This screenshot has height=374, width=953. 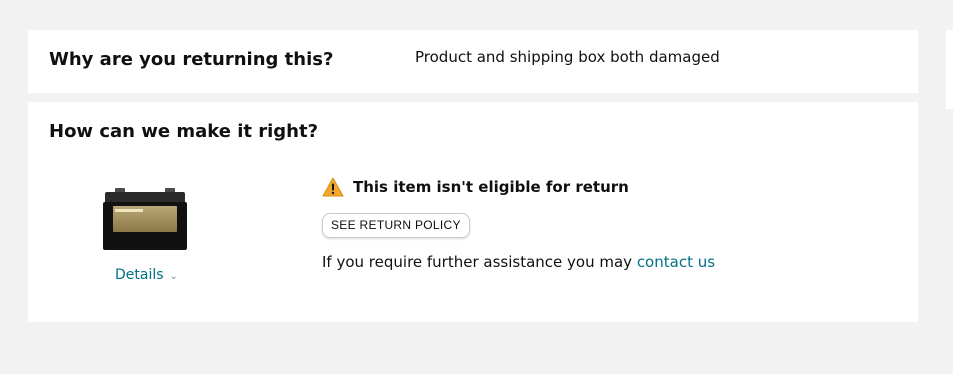 I want to click on product-image, so click(x=145, y=219).